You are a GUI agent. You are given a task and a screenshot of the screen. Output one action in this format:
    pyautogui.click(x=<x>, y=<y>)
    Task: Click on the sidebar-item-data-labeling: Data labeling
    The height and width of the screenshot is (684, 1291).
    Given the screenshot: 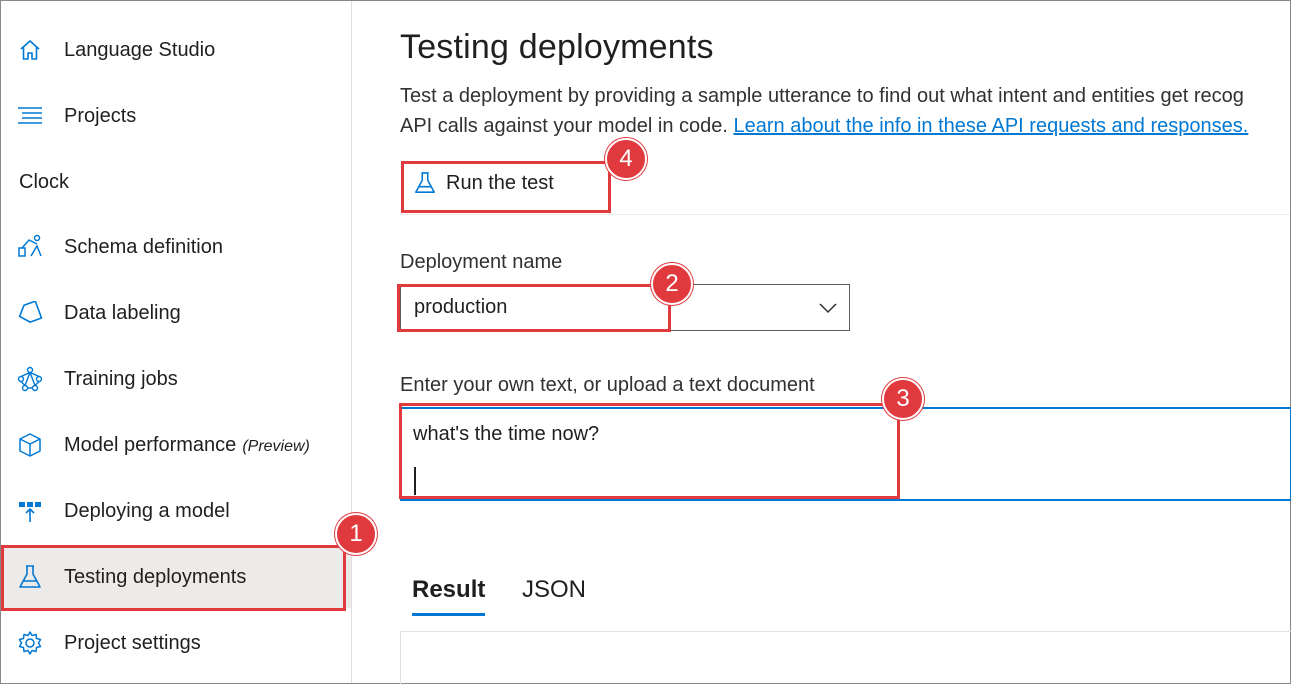 What is the action you would take?
    pyautogui.click(x=176, y=313)
    